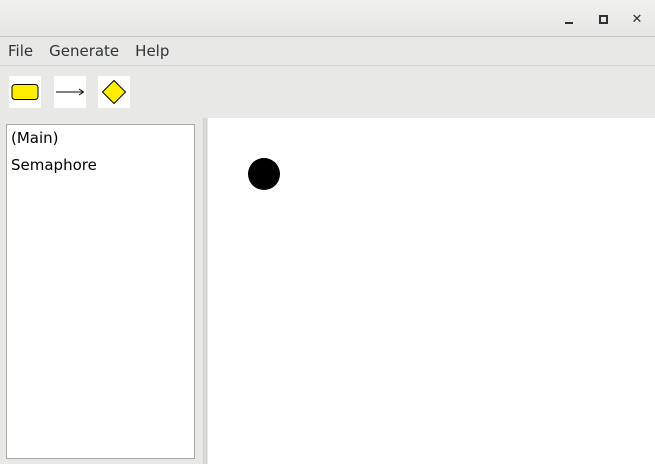 This screenshot has height=464, width=655. I want to click on decision-diamond-icon, so click(114, 92).